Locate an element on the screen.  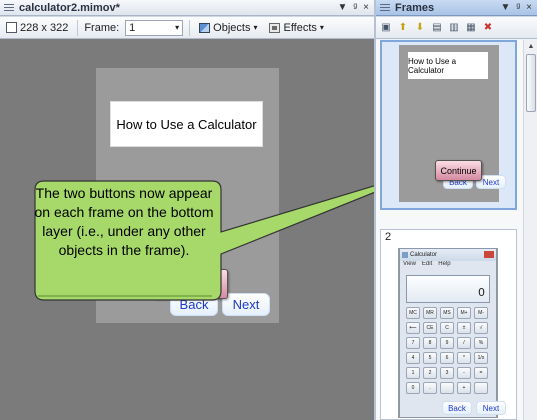
effects-icon is located at coordinates (275, 27).